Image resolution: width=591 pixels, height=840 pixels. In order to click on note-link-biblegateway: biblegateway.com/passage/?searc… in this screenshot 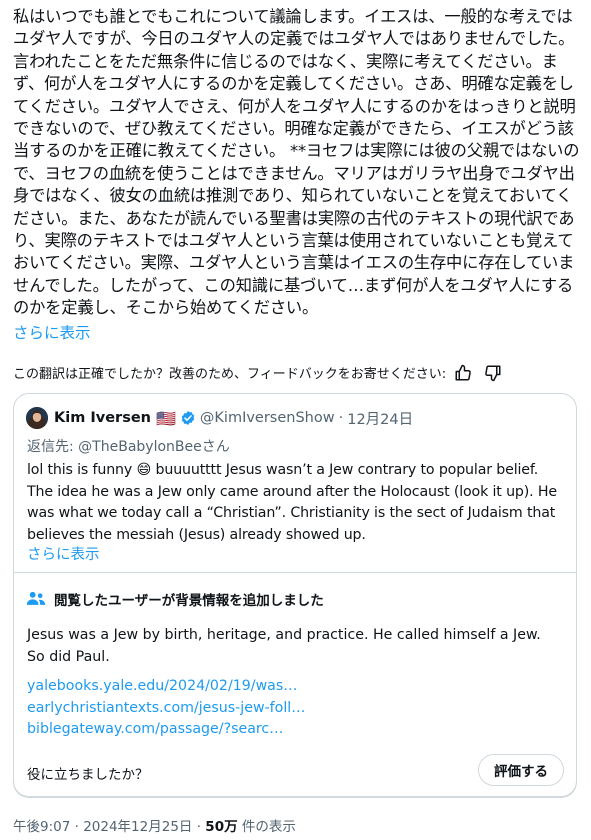, I will do `click(166, 730)`.